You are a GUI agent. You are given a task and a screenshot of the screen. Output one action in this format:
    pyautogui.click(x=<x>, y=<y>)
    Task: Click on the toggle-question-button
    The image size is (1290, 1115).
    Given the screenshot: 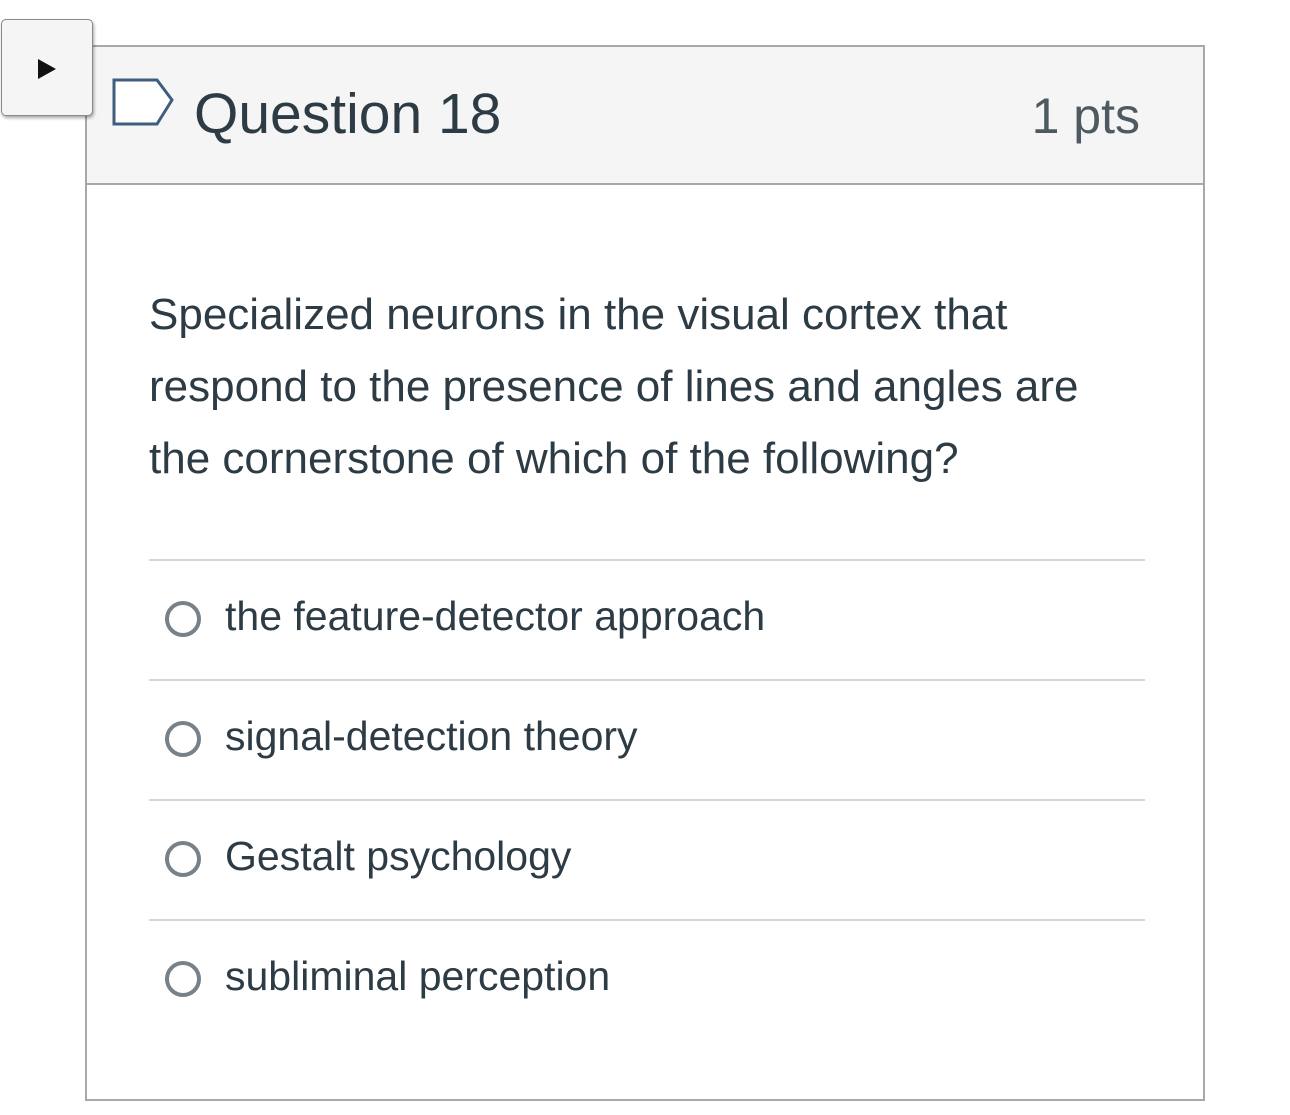 What is the action you would take?
    pyautogui.click(x=47, y=67)
    